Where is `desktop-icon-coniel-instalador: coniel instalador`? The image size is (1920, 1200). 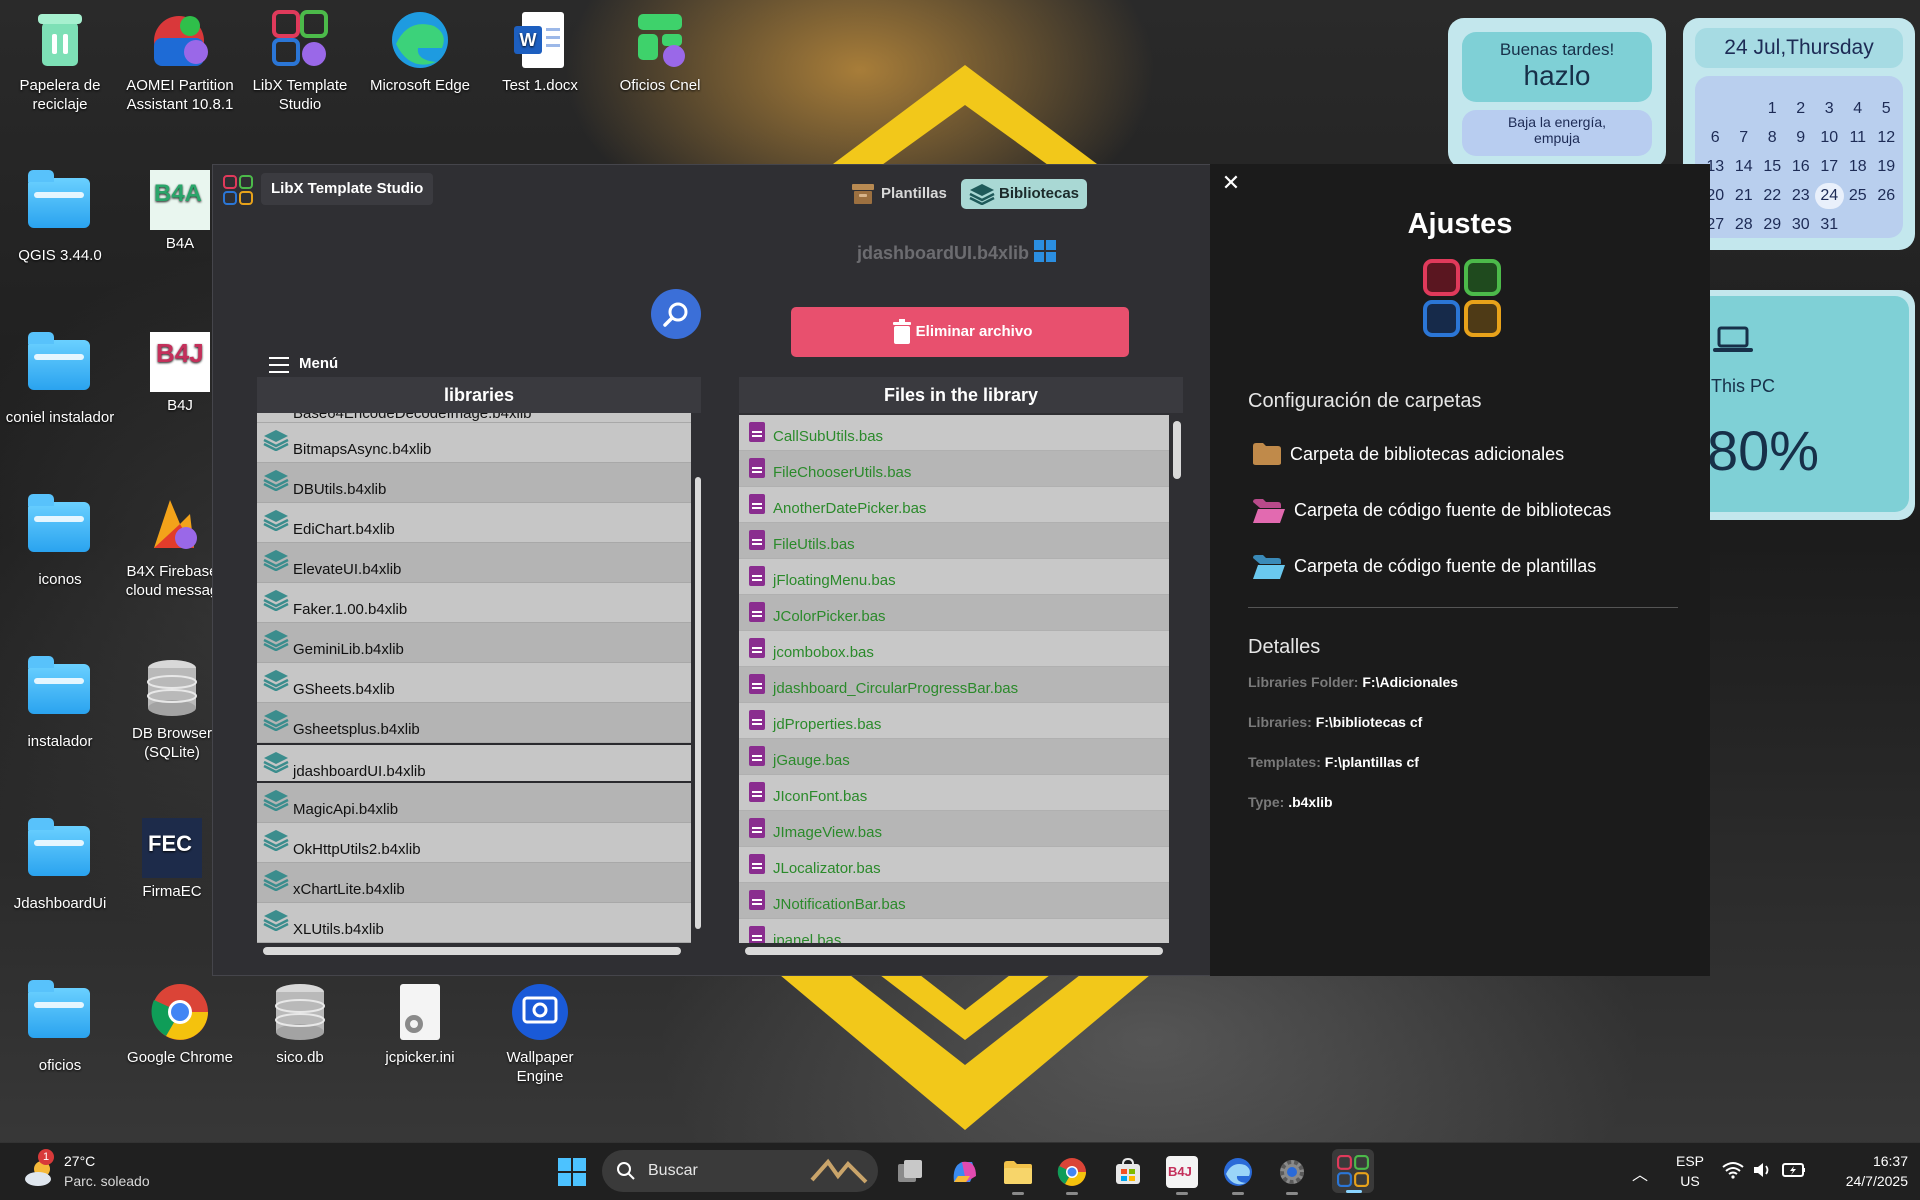
desktop-icon-coniel-instalador: coniel instalador is located at coordinates (60, 379).